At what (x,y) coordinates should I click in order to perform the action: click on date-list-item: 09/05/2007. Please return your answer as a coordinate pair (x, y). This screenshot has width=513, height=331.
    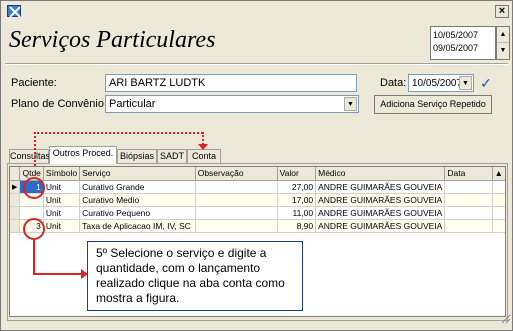
    Looking at the image, I should click on (463, 48).